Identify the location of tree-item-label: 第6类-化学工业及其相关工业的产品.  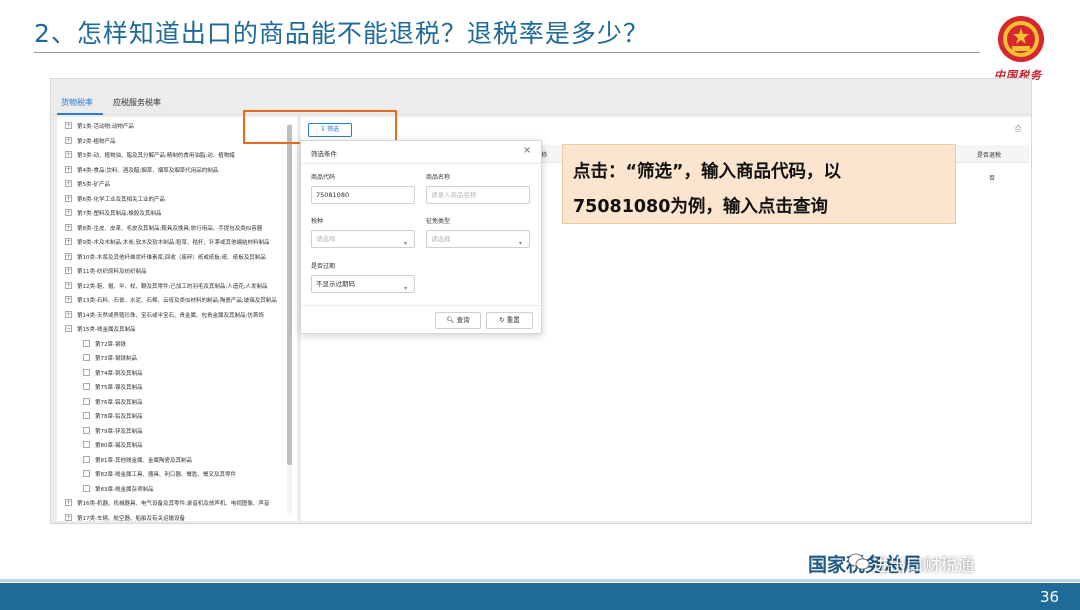
(121, 199).